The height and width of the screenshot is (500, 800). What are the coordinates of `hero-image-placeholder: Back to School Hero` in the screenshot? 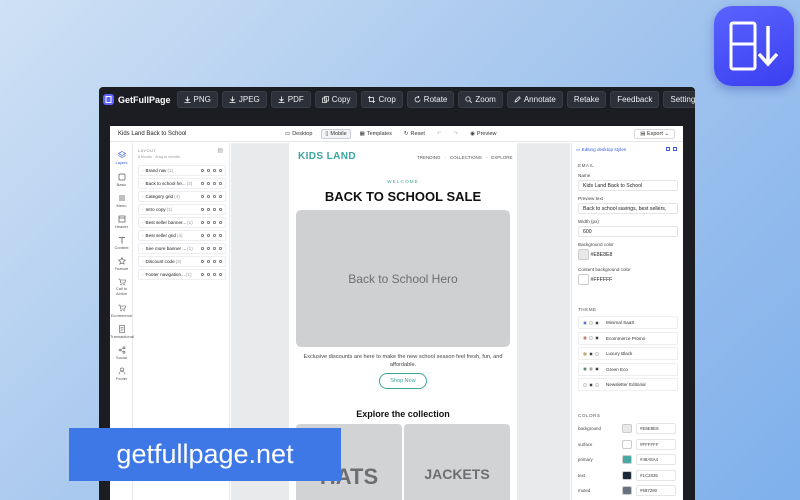 It's located at (403, 278).